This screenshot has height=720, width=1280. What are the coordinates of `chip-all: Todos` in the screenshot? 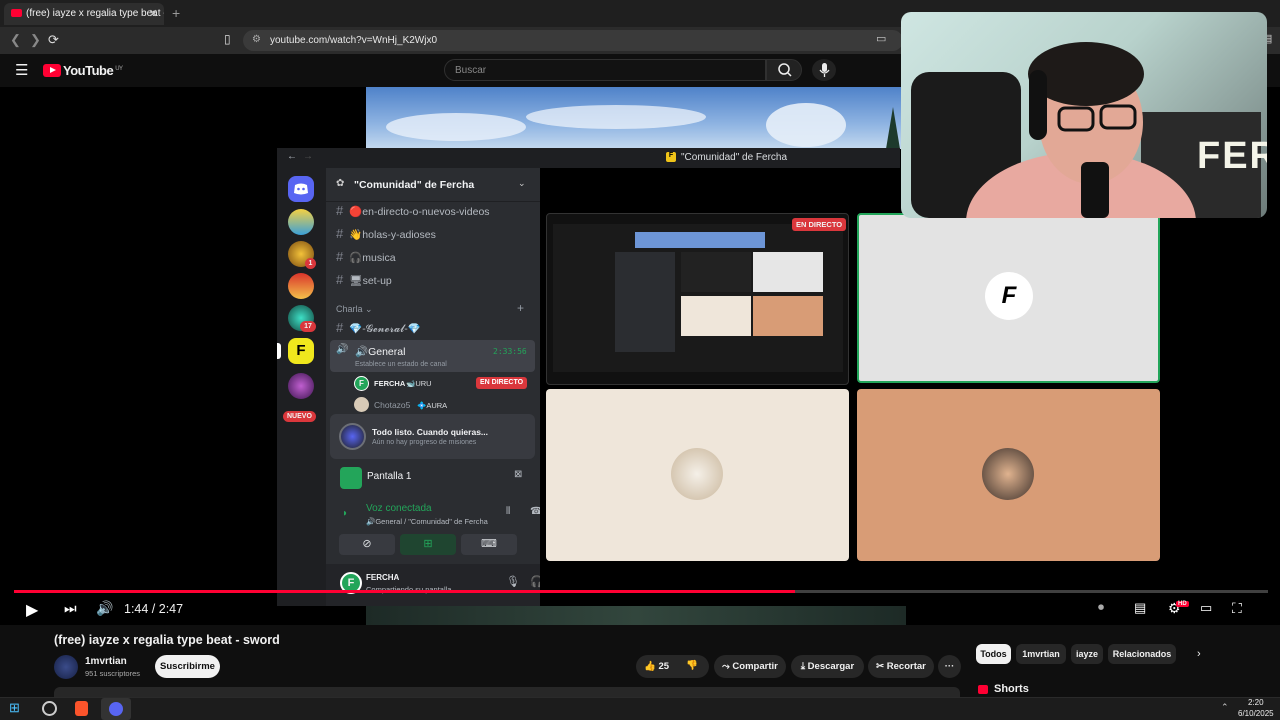 It's located at (993, 654).